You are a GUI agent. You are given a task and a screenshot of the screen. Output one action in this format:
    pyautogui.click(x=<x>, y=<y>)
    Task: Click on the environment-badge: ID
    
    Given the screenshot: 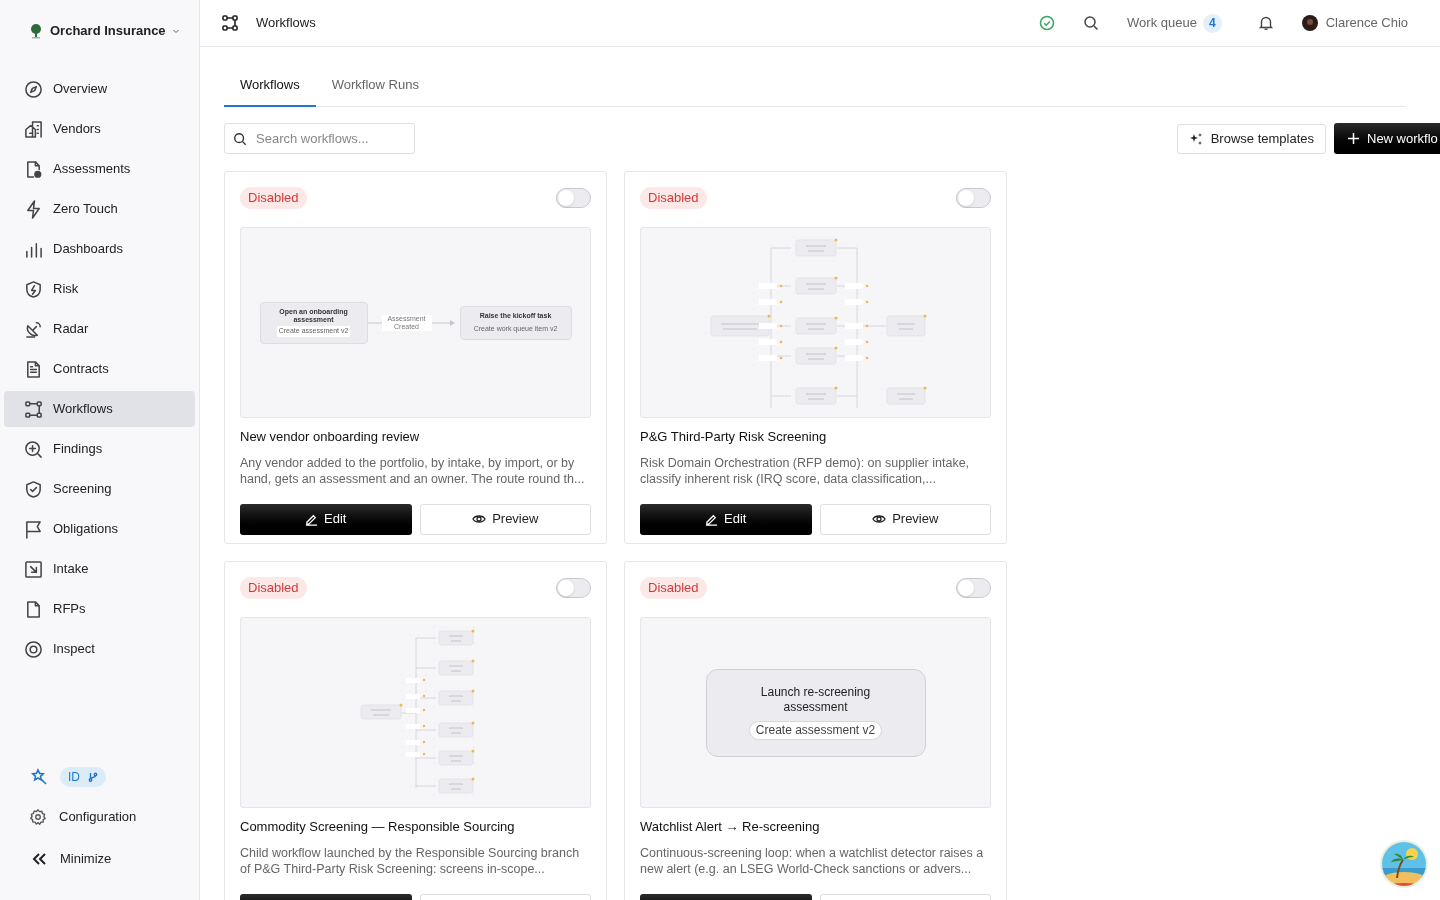 What is the action you would take?
    pyautogui.click(x=83, y=777)
    